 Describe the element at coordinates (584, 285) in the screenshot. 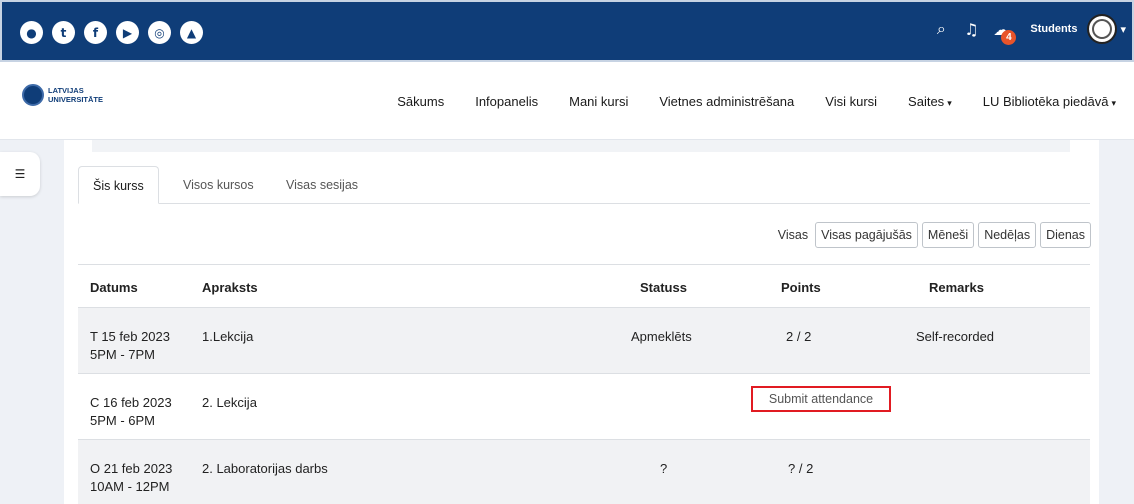

I see `table-header-row: Datums Apraksts Statuss Points Remarks` at that location.